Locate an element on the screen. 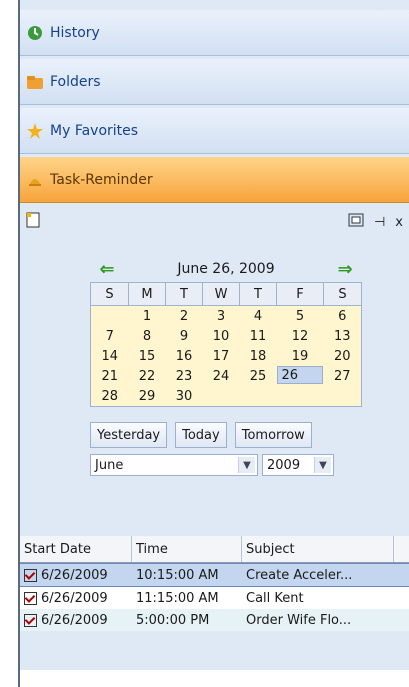 This screenshot has height=687, width=409. table-row: 6/26/2009 11:15:00 AM Call Kent is located at coordinates (214, 598).